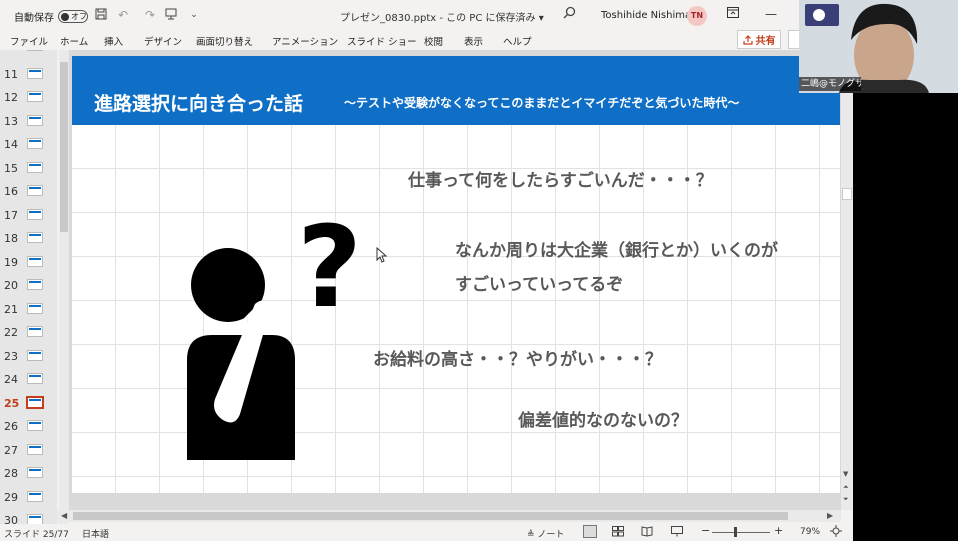 Image resolution: width=958 pixels, height=541 pixels. What do you see at coordinates (590, 531) in the screenshot?
I see `normal-view-icon` at bounding box center [590, 531].